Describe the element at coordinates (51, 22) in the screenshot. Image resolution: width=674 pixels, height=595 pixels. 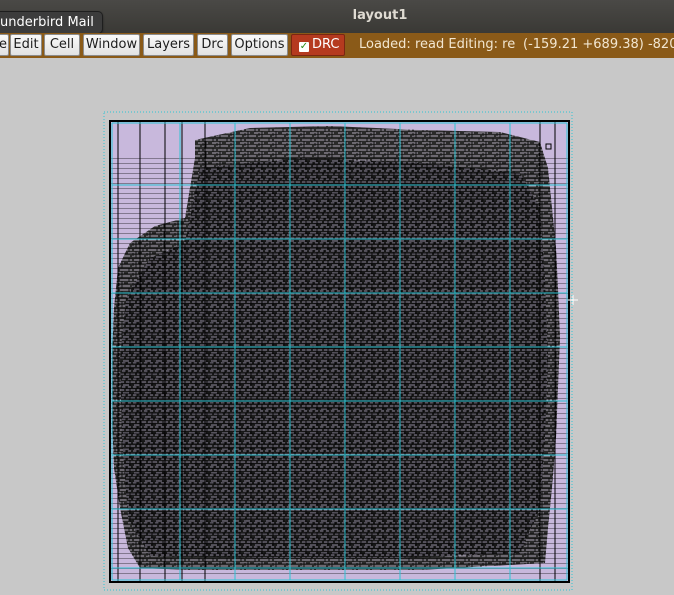
I see `taskbar-tooltip: underbird Mail` at that location.